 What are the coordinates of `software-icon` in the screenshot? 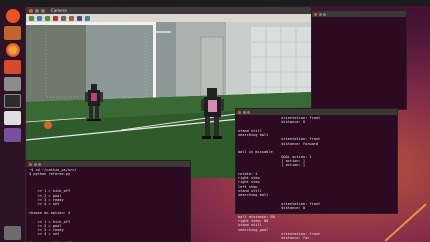 It's located at (12, 67).